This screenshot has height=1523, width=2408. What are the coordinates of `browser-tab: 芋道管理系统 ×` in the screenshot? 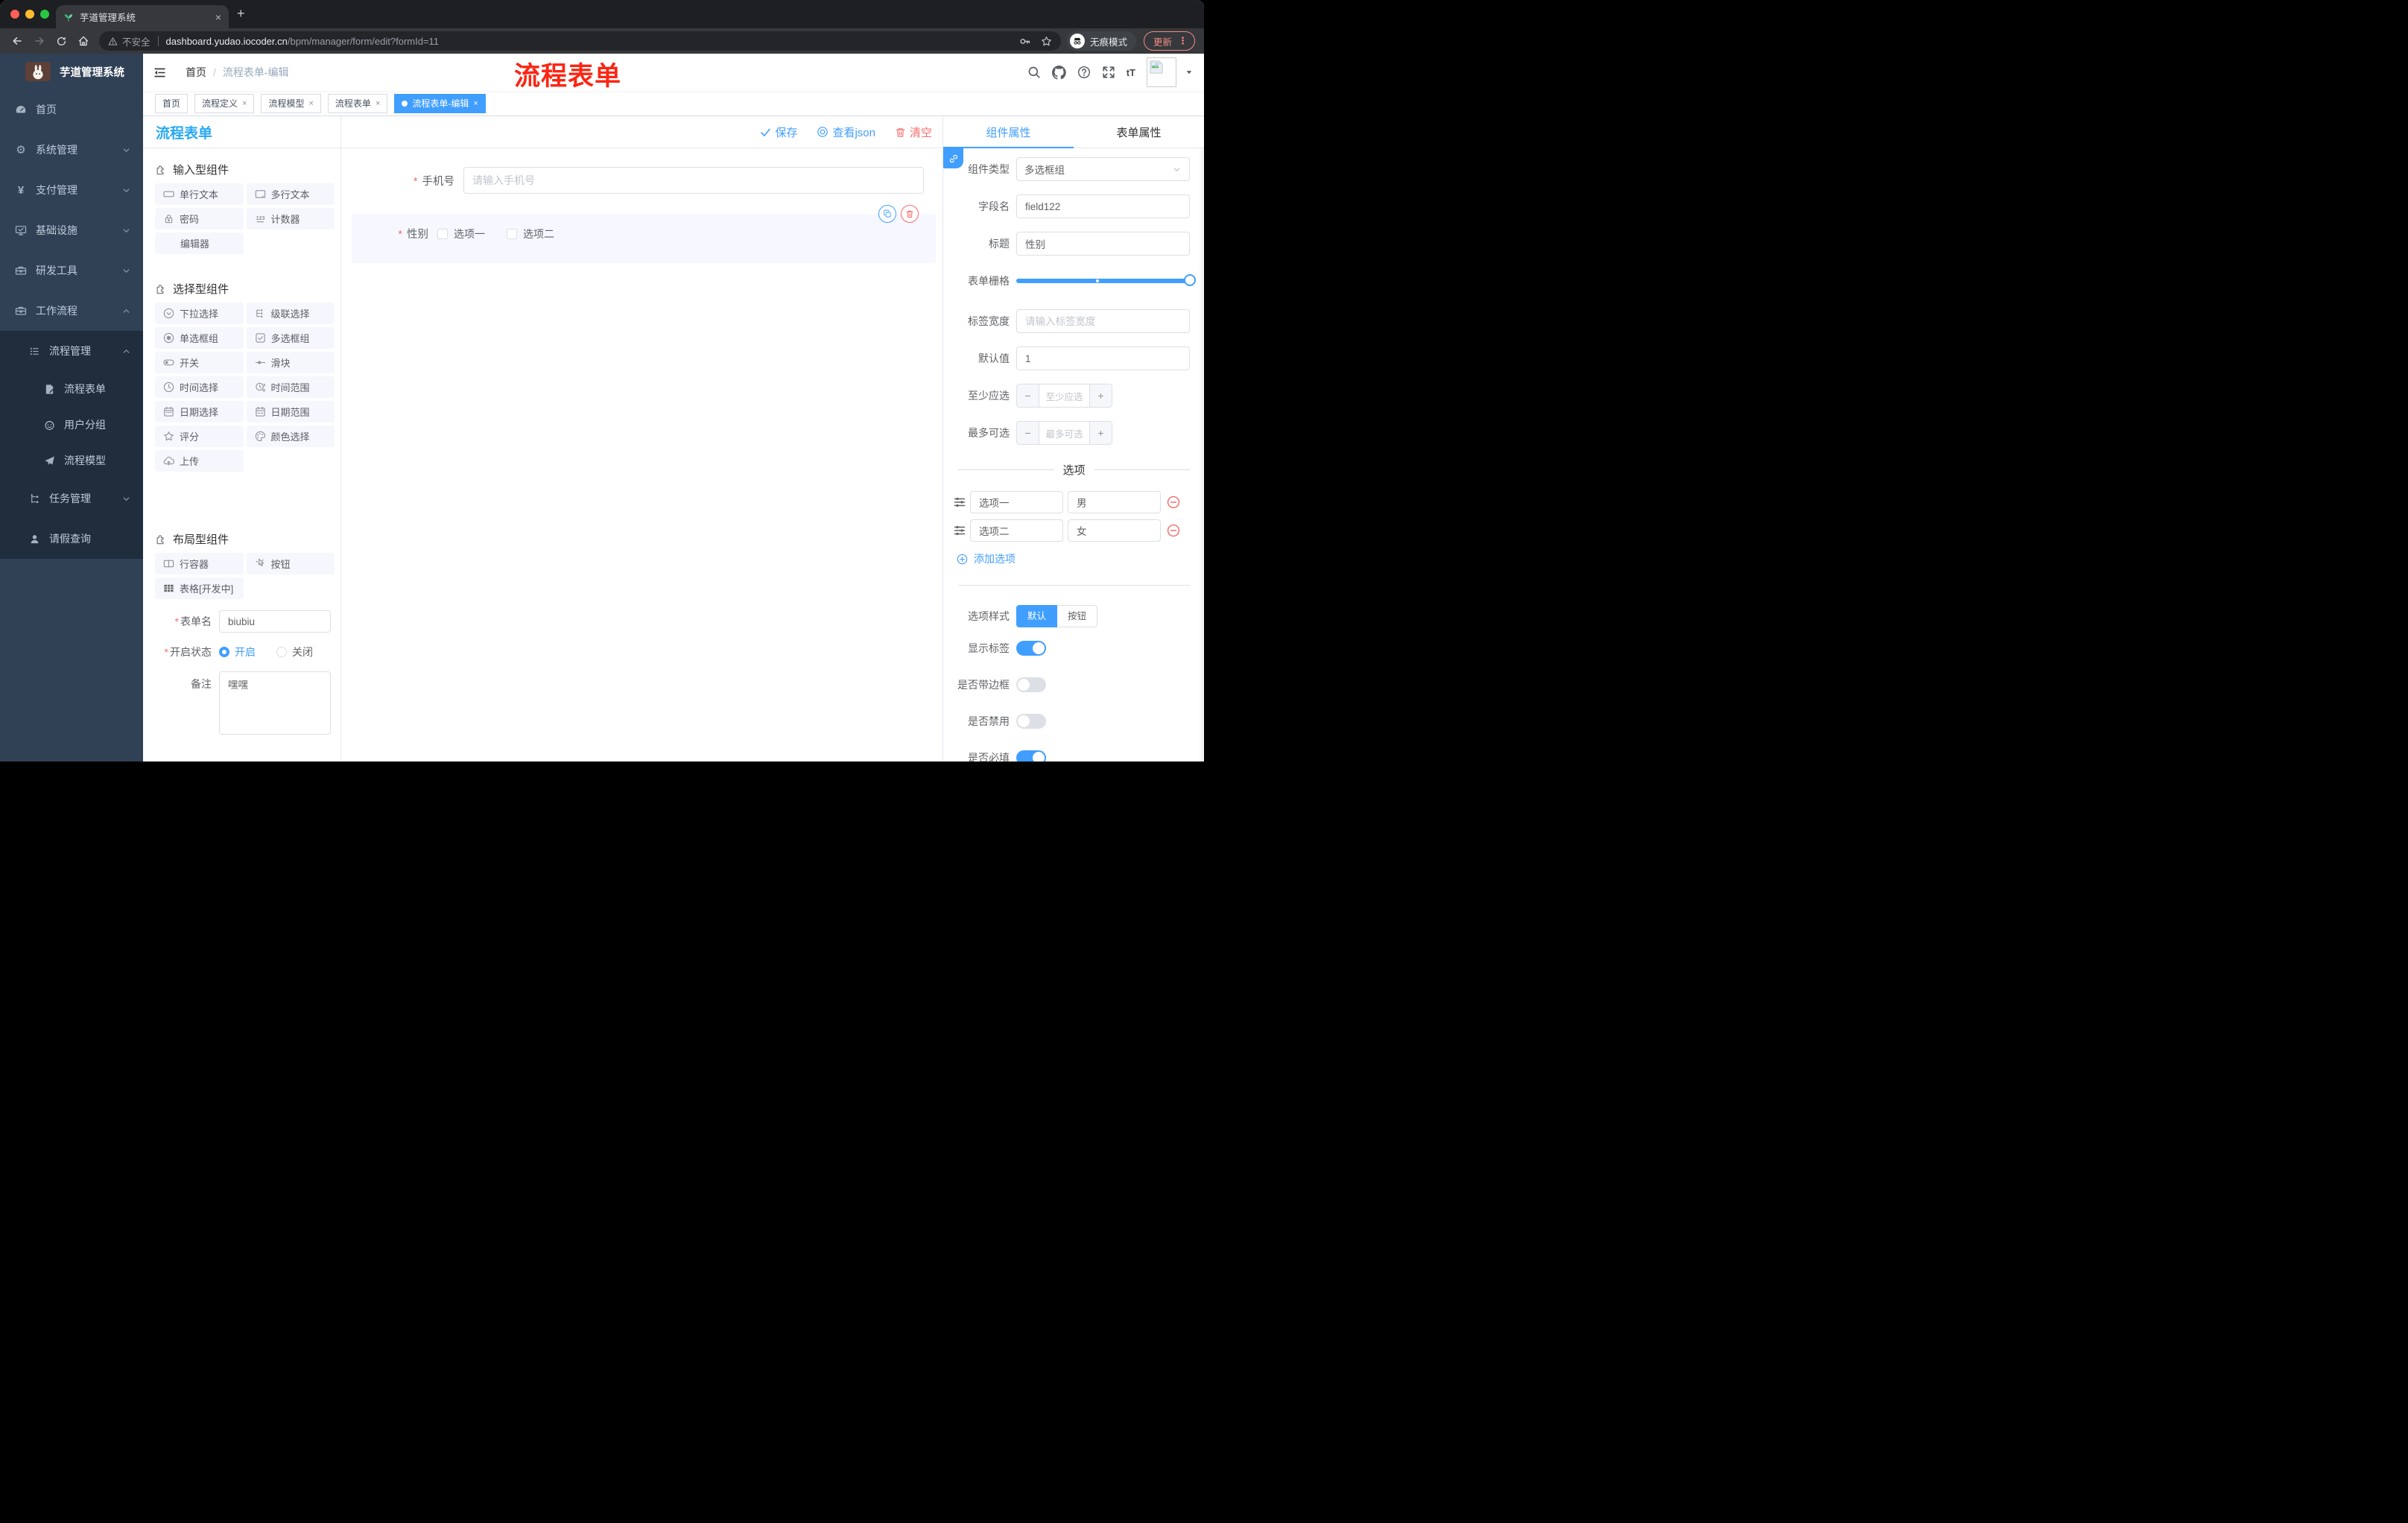 It's located at (142, 17).